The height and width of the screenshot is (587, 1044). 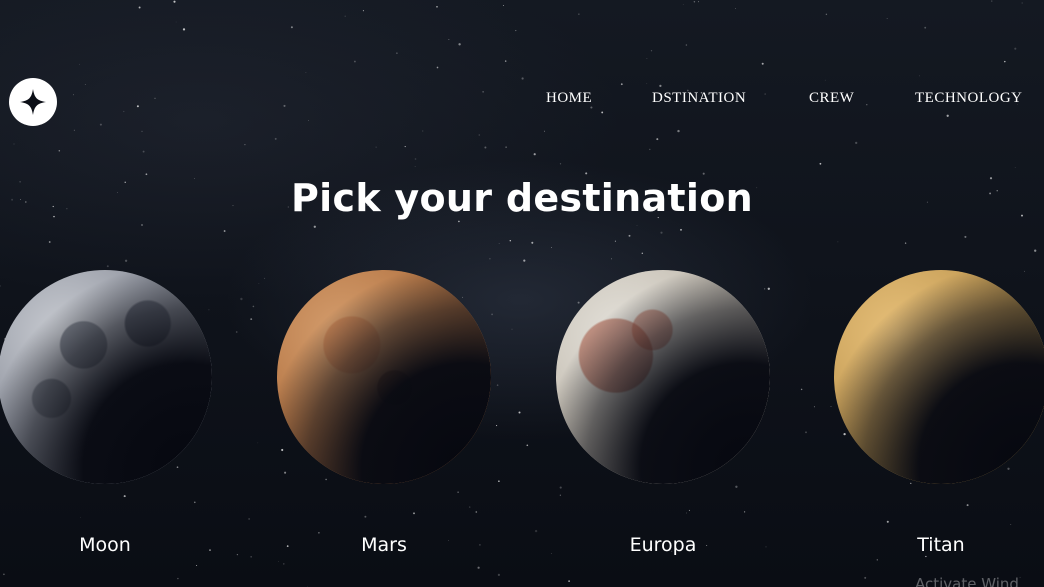 What do you see at coordinates (699, 98) in the screenshot?
I see `nav-destination: DSTINATION` at bounding box center [699, 98].